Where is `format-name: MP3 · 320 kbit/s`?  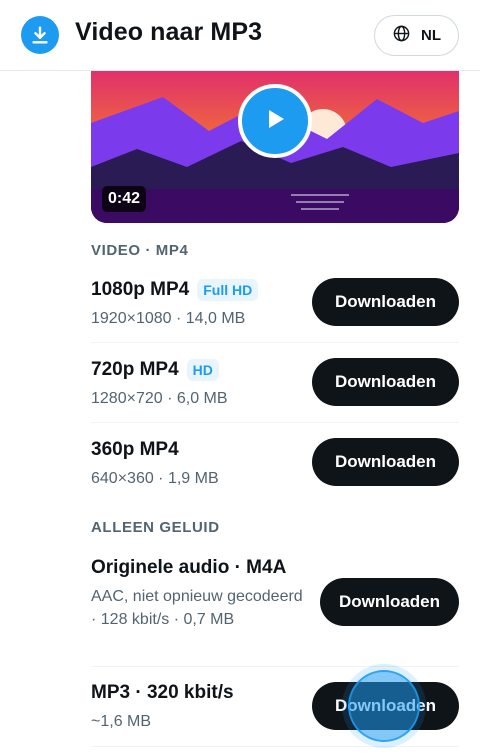 format-name: MP3 · 320 kbit/s is located at coordinates (162, 692).